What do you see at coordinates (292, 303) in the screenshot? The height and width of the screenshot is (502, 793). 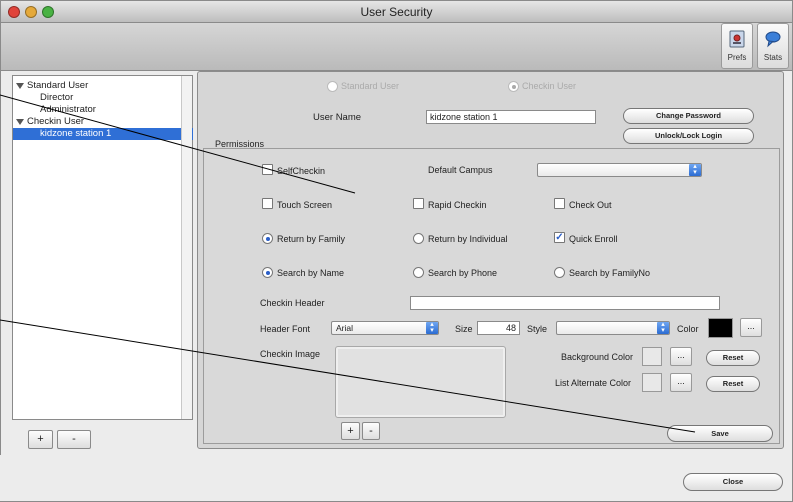 I see `checkin-header-label: Checkin Header` at bounding box center [292, 303].